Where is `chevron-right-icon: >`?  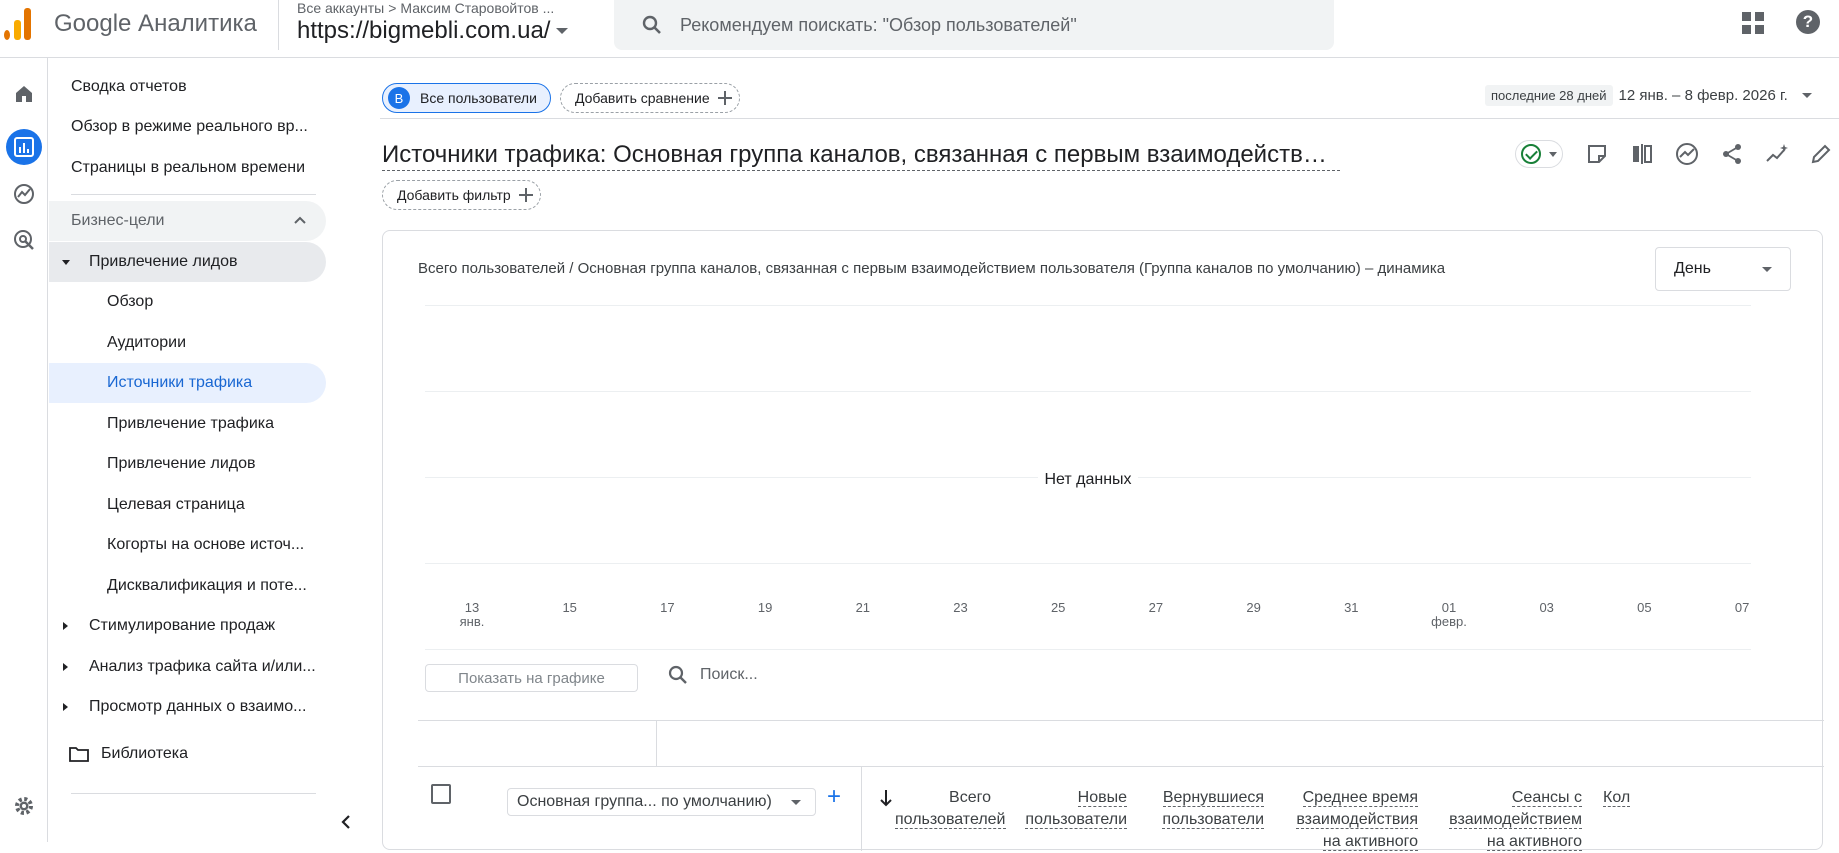
chevron-right-icon: > is located at coordinates (392, 8).